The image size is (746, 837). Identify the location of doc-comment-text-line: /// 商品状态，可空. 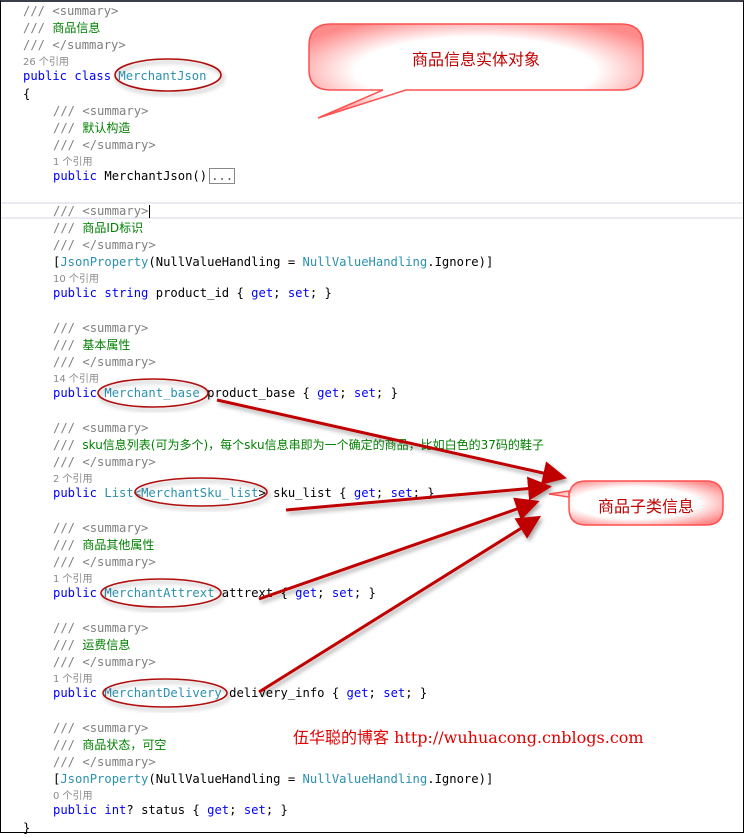
(83, 745).